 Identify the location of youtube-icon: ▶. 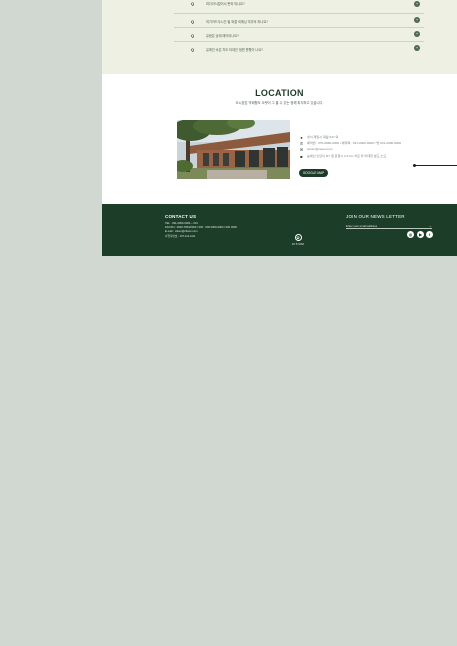
(420, 234).